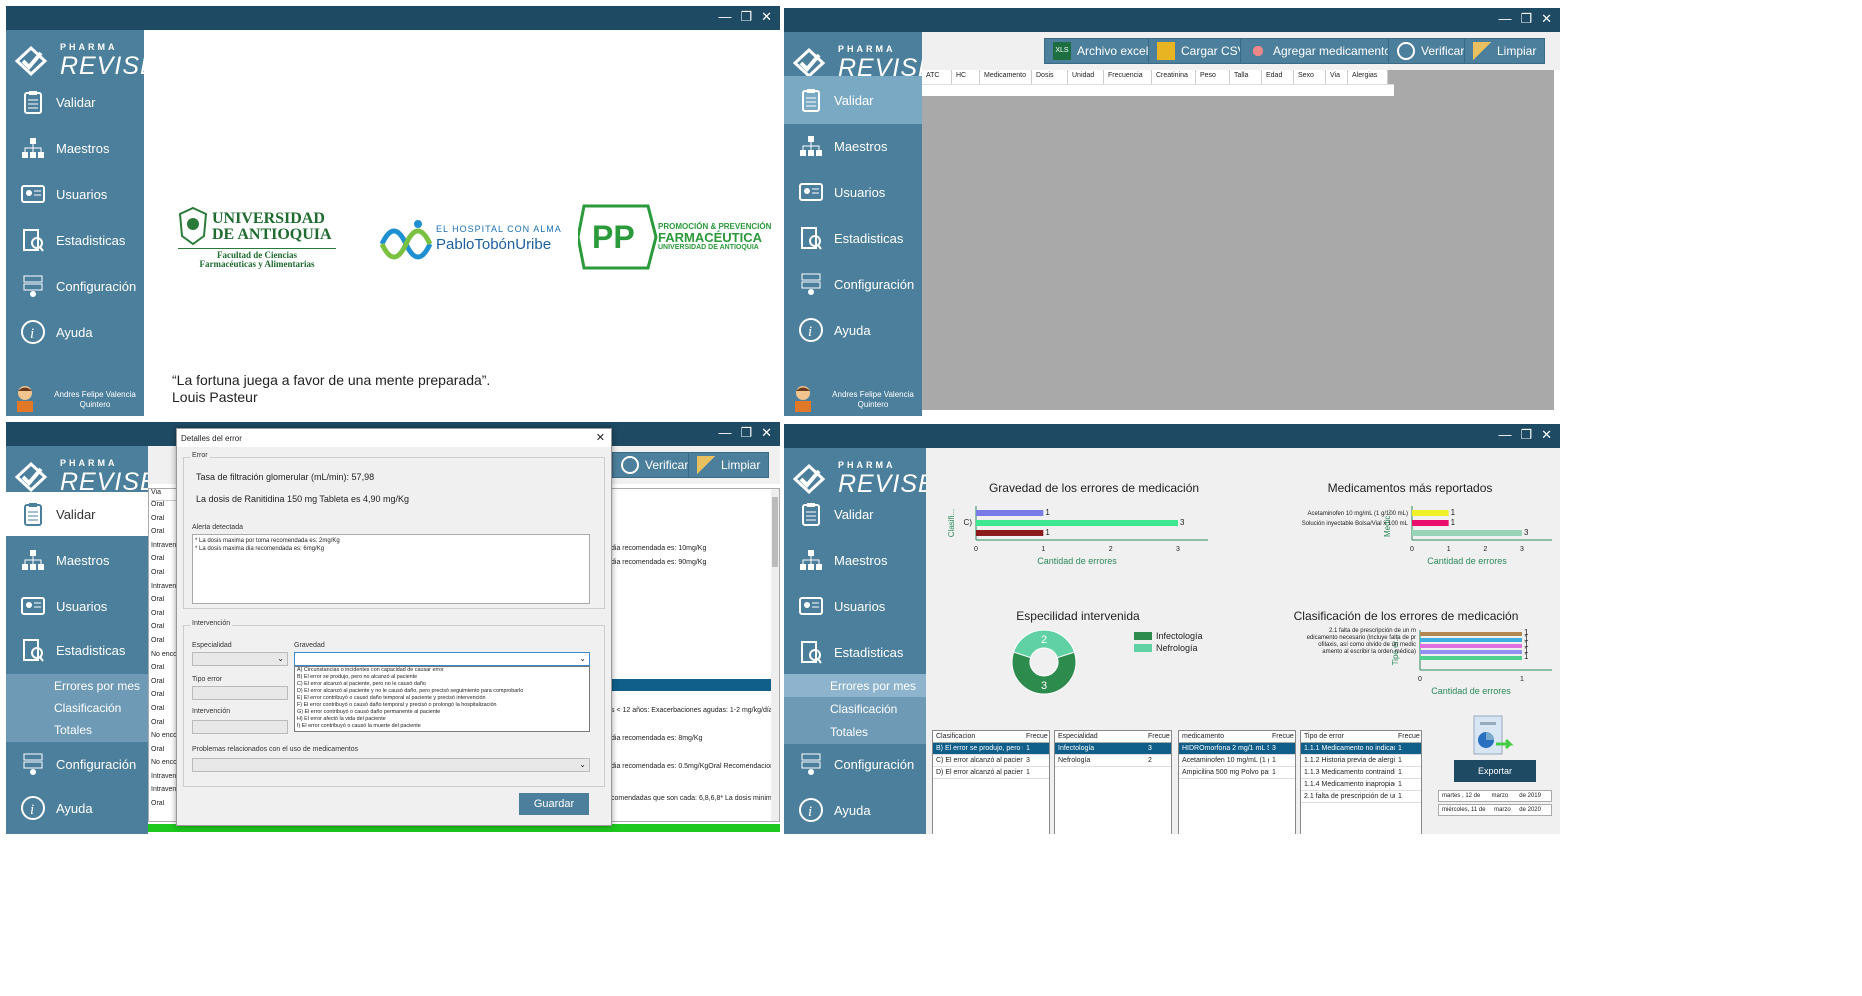 The width and height of the screenshot is (1862, 996). Describe the element at coordinates (443, 719) in the screenshot. I see `severity-option: H) El error afectó la vida del paciente` at that location.